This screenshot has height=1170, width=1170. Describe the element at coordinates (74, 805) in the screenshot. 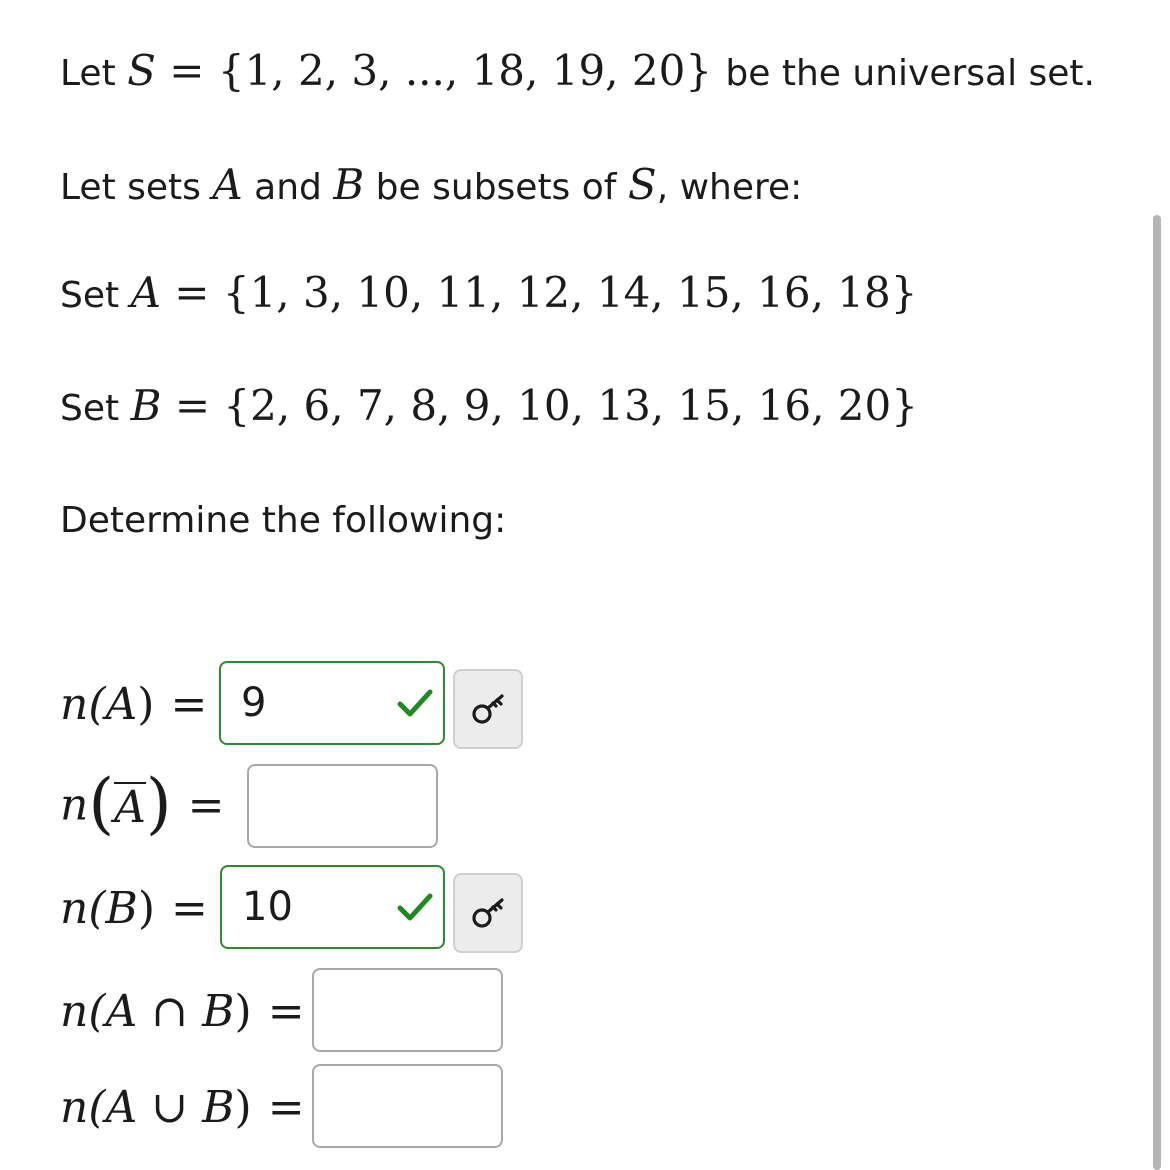

I see `function-n: n` at that location.